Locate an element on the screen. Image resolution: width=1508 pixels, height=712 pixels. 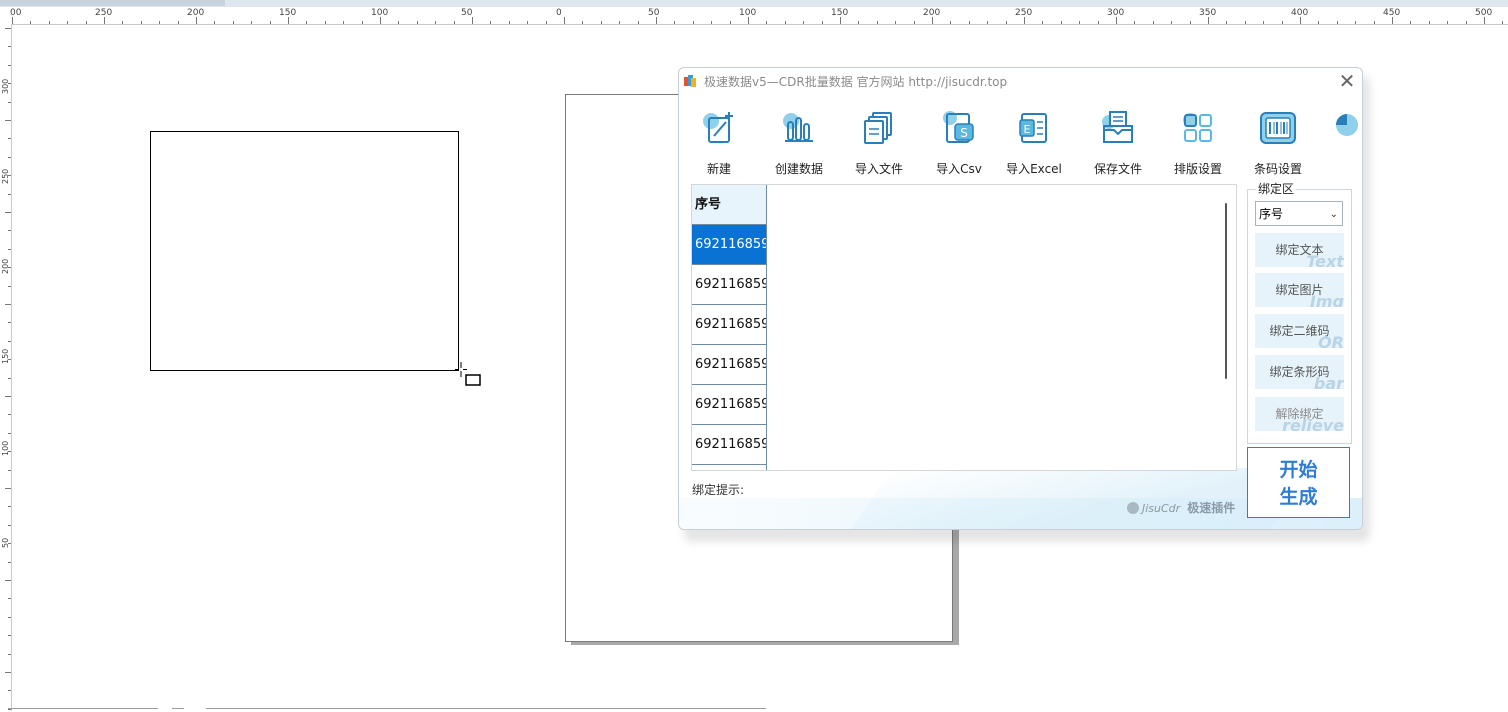
toolbar-label: 导入Csv is located at coordinates (959, 169).